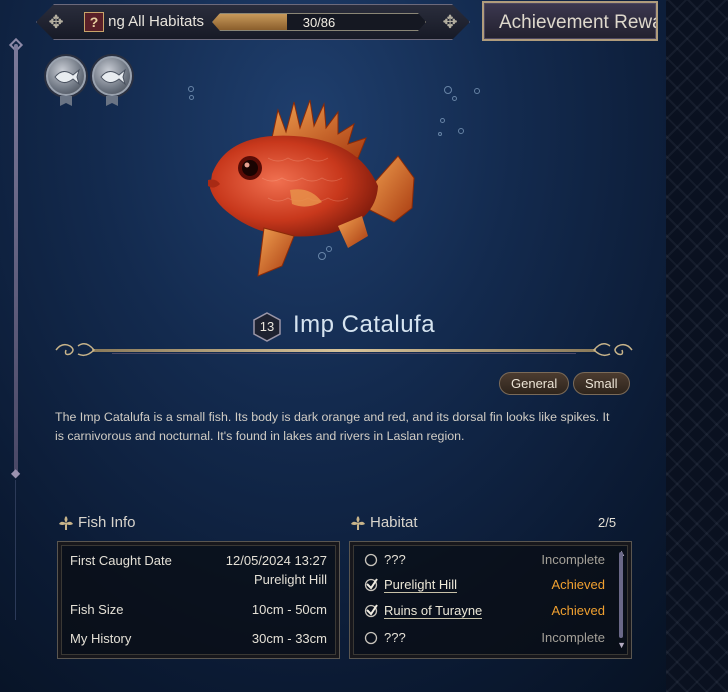 The height and width of the screenshot is (692, 728). What do you see at coordinates (267, 326) in the screenshot?
I see `fish-level: 13` at bounding box center [267, 326].